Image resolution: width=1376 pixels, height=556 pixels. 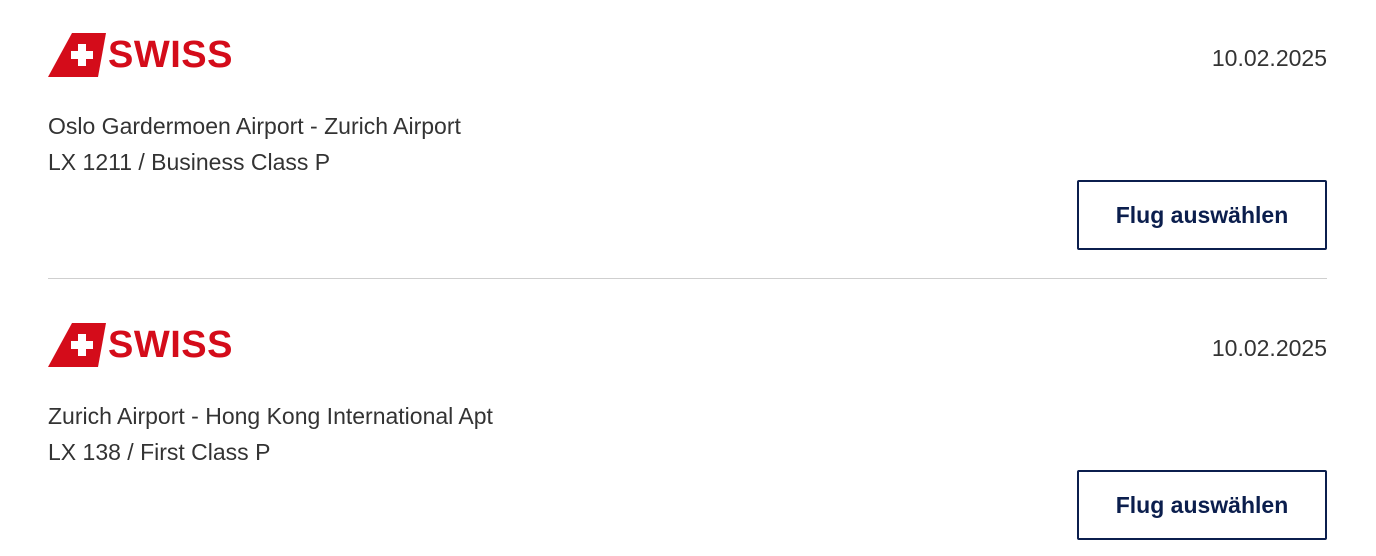 What do you see at coordinates (189, 162) in the screenshot?
I see `flight-number-class: LX 1211 / Business Class P` at bounding box center [189, 162].